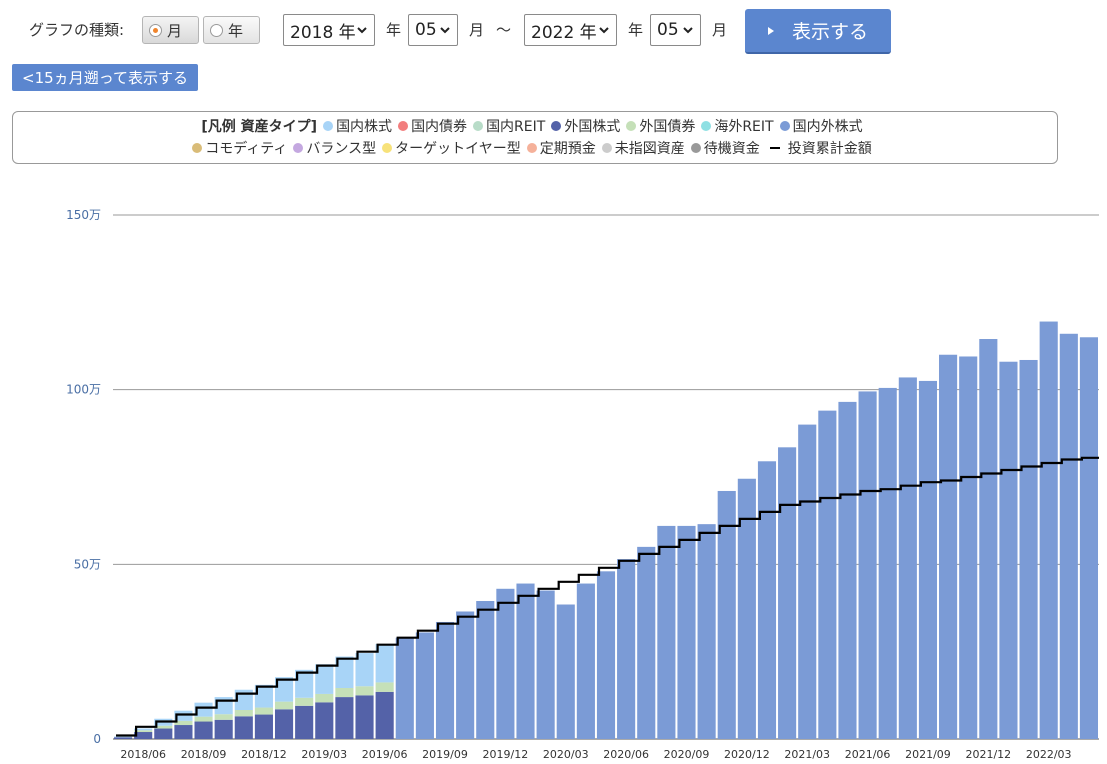  I want to click on radio-year-button: 年, so click(231, 30).